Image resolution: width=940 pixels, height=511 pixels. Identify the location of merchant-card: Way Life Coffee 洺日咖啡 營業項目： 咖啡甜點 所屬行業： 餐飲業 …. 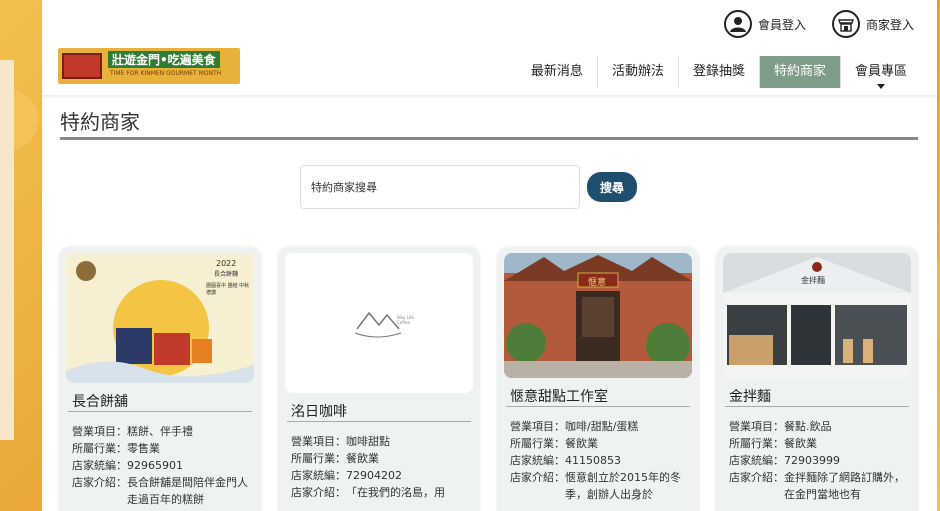
(379, 379).